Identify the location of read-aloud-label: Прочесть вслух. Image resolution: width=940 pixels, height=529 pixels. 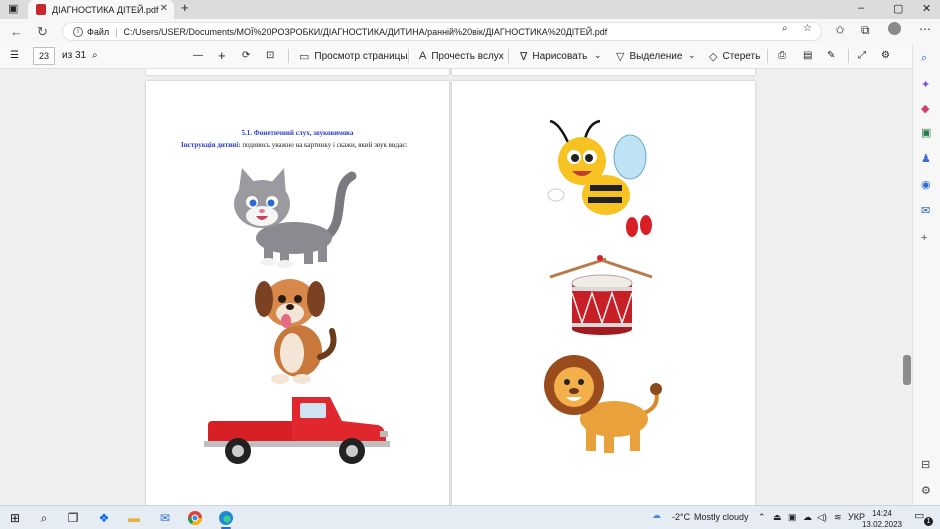
(467, 56).